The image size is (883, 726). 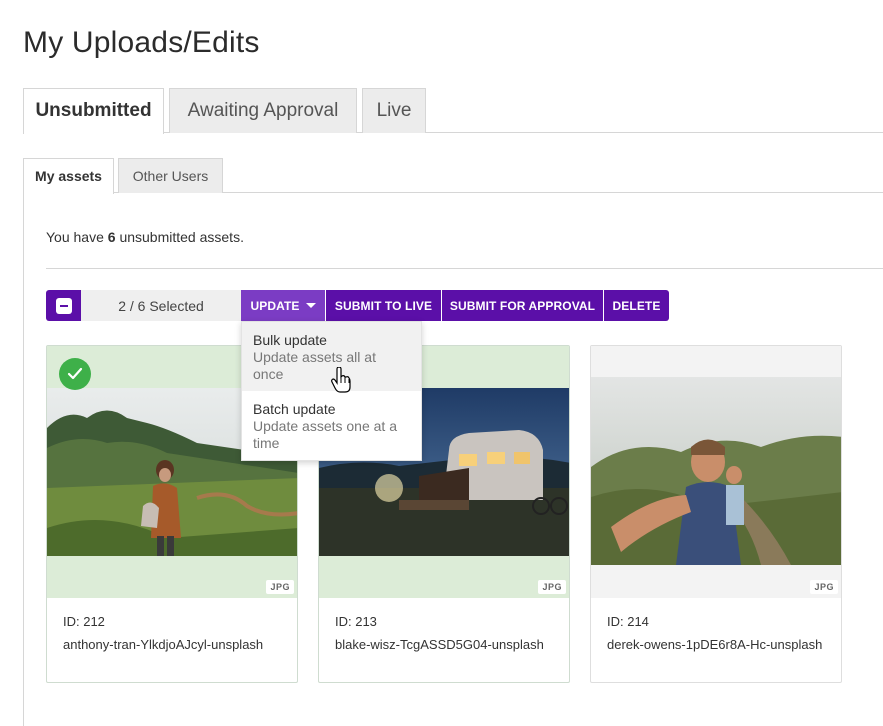 What do you see at coordinates (68, 176) in the screenshot?
I see `tab-my-assets: My assets` at bounding box center [68, 176].